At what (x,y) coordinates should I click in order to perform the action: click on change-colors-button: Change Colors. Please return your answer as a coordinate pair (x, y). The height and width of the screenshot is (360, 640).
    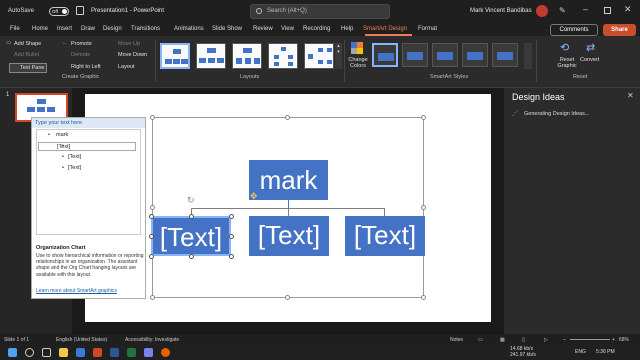
    Looking at the image, I should click on (358, 63).